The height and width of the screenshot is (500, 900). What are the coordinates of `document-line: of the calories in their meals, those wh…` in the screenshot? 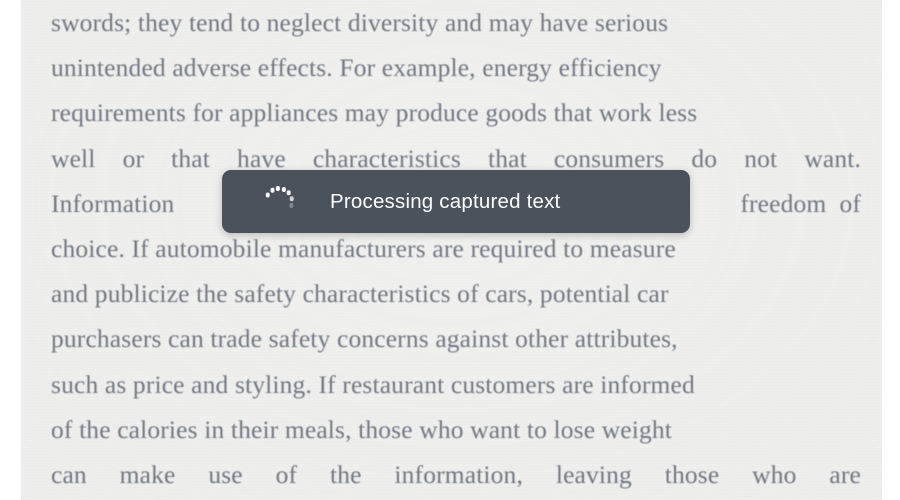 It's located at (362, 429).